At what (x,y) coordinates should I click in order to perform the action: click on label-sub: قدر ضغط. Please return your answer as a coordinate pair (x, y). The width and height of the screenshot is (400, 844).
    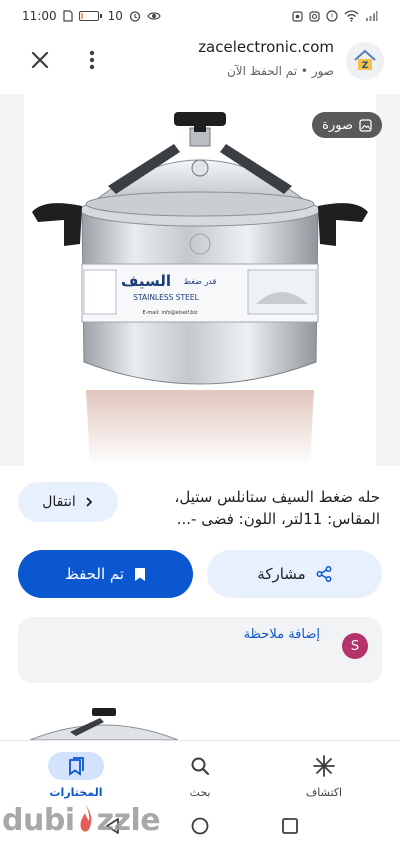
    Looking at the image, I should click on (200, 281).